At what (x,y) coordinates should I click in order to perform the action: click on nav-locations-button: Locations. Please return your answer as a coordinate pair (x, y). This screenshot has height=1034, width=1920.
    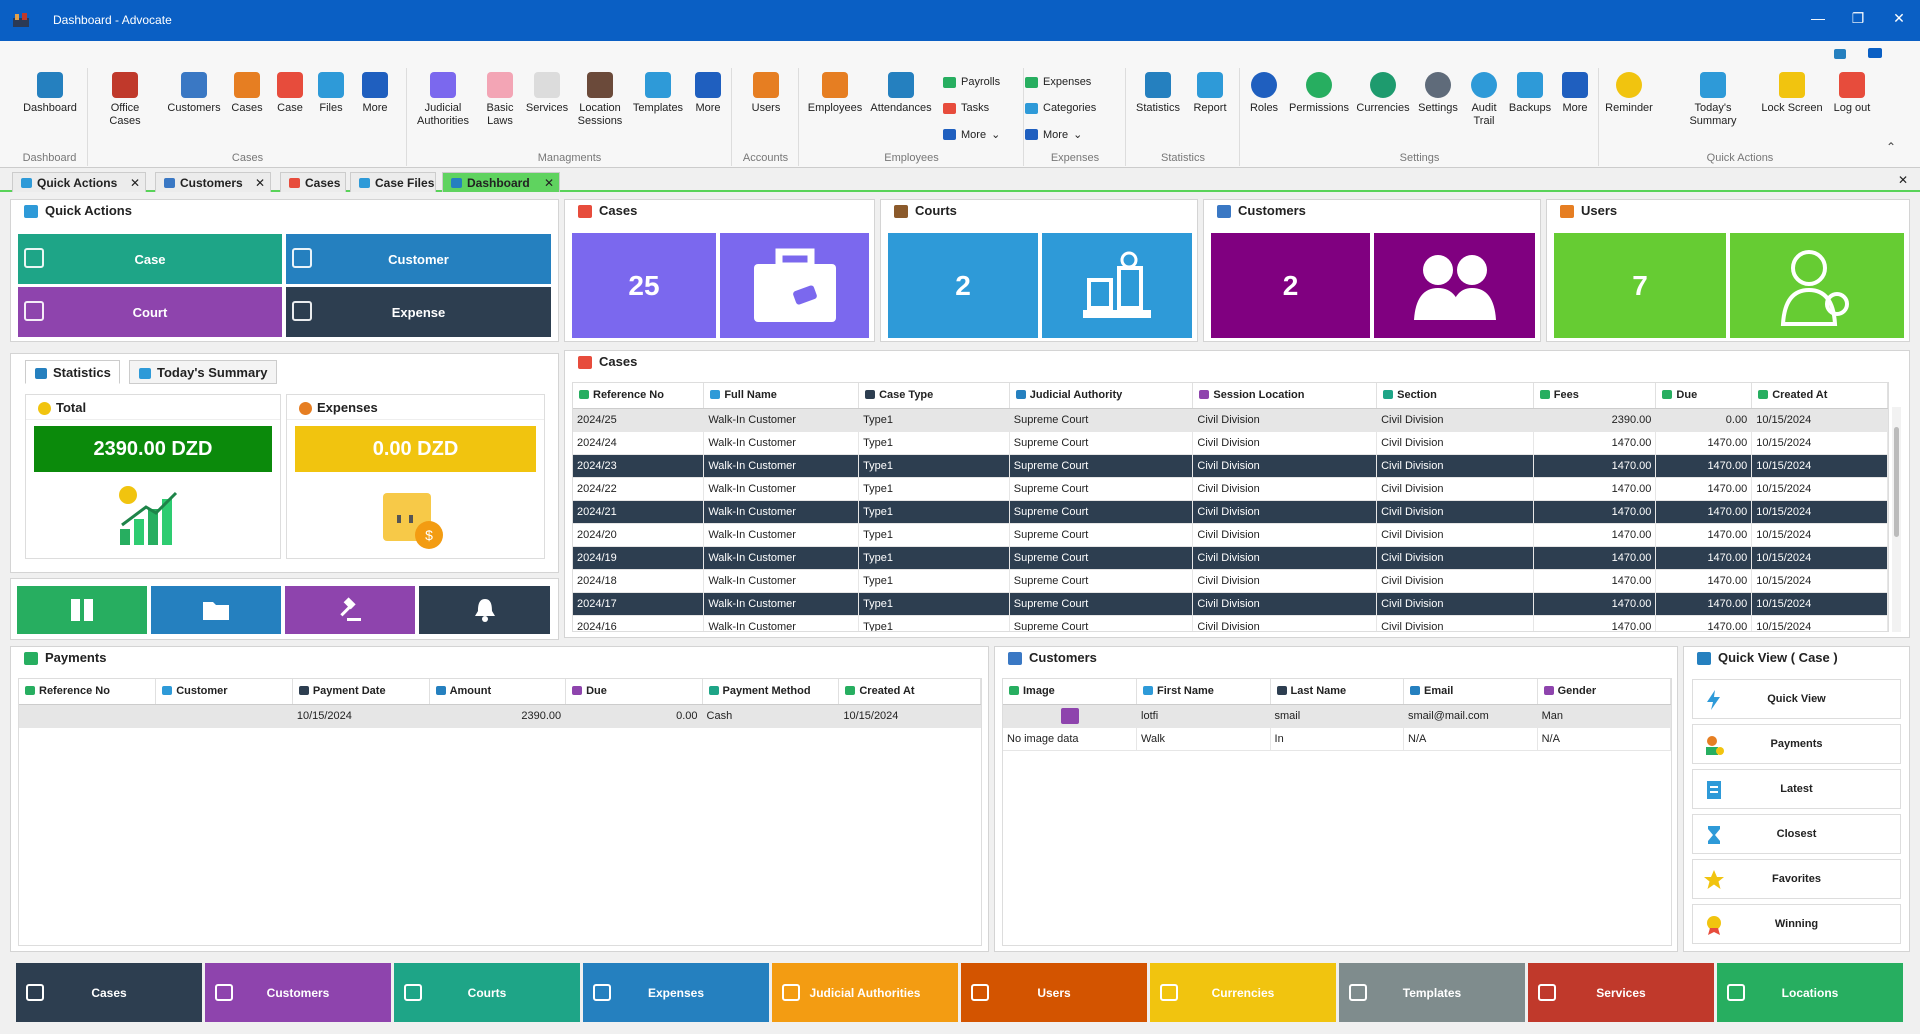
    Looking at the image, I should click on (1810, 992).